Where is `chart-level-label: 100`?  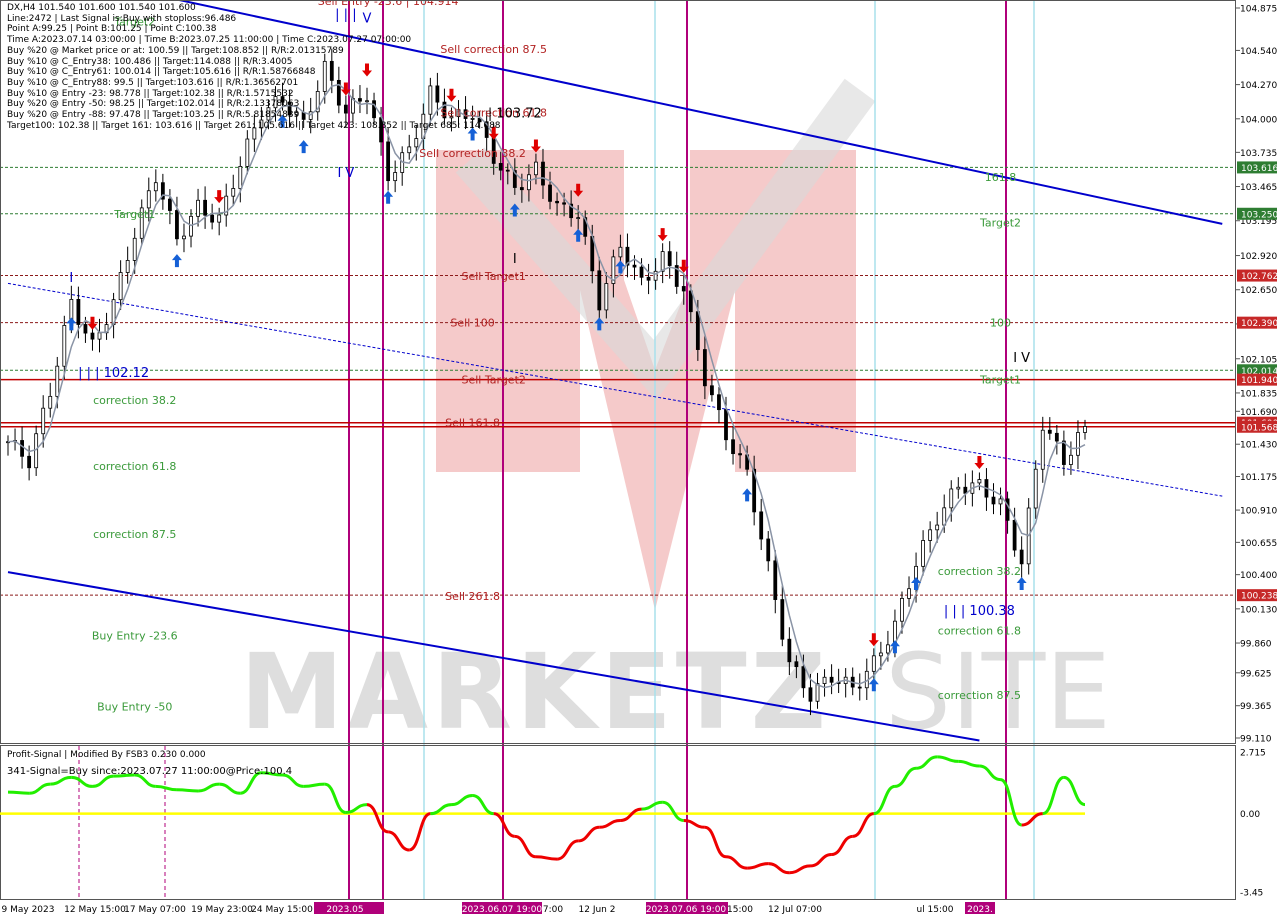 chart-level-label: 100 is located at coordinates (1000, 323).